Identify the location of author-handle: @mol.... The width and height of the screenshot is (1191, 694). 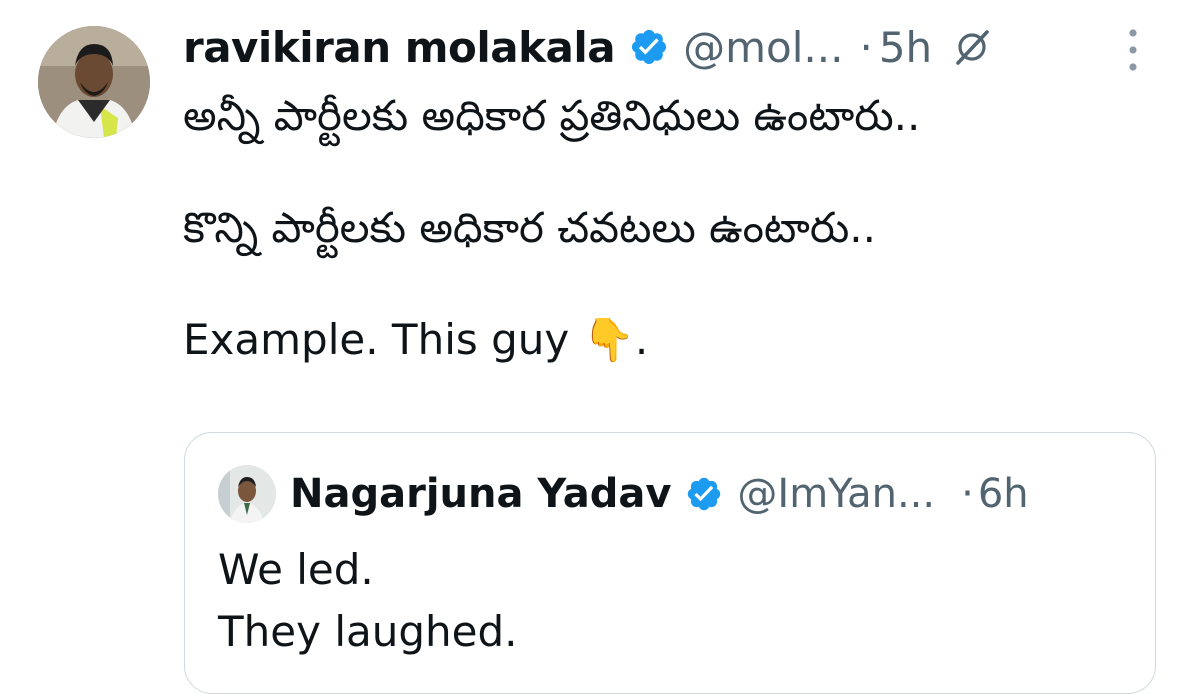
(763, 47).